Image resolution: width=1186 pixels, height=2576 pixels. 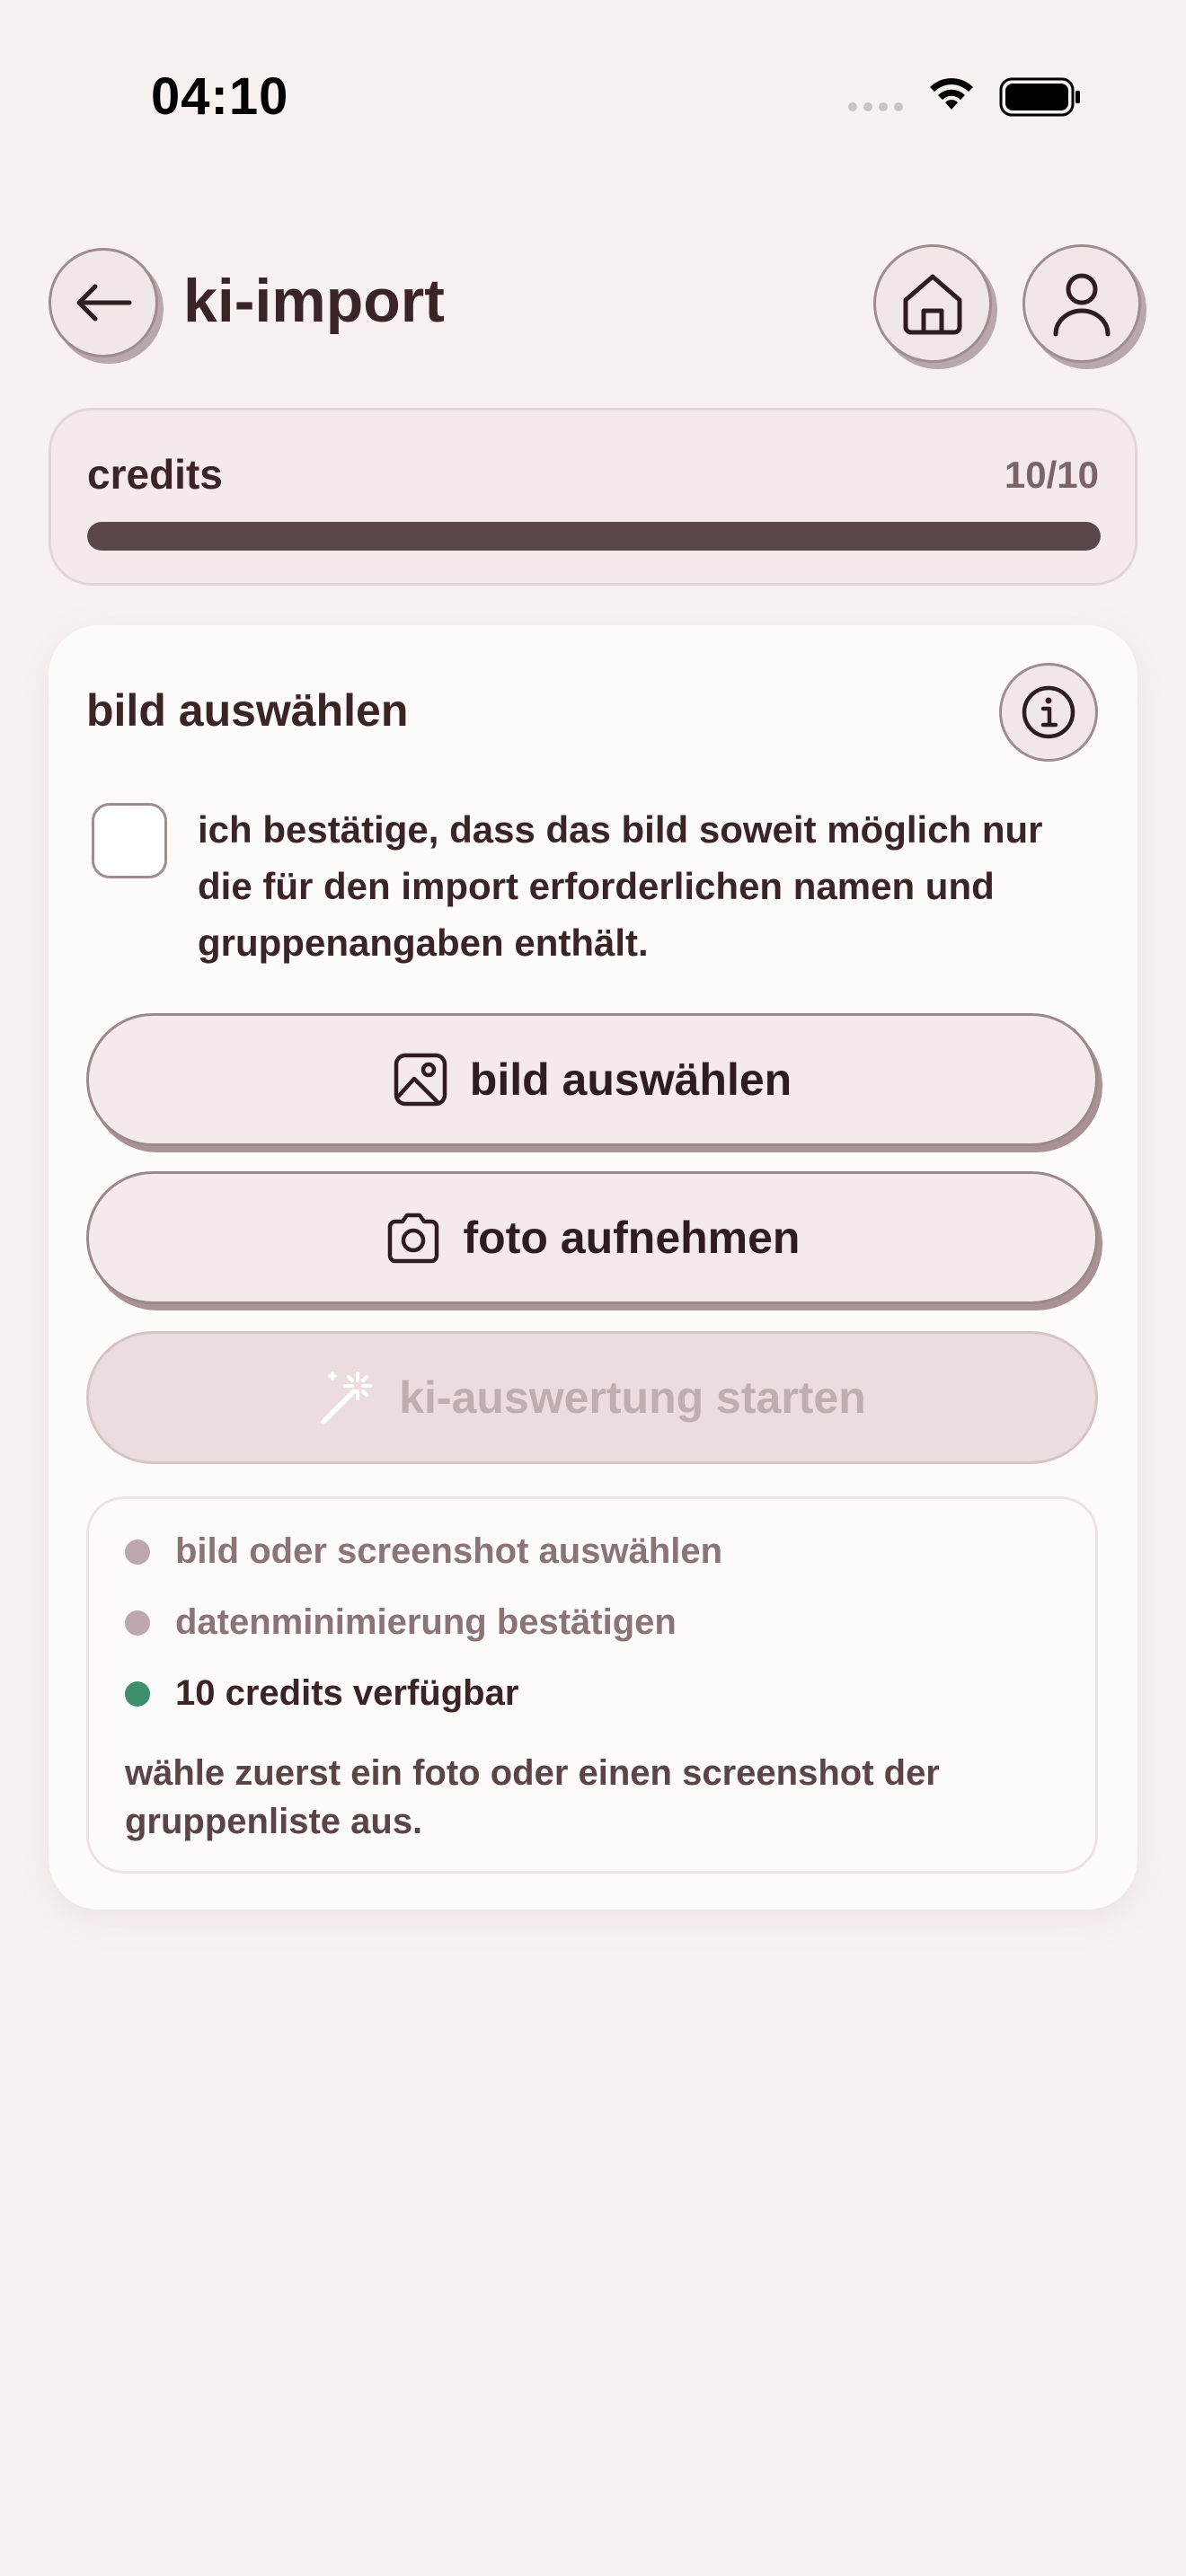 I want to click on take-photo-button: foto aufnehmen, so click(x=592, y=1237).